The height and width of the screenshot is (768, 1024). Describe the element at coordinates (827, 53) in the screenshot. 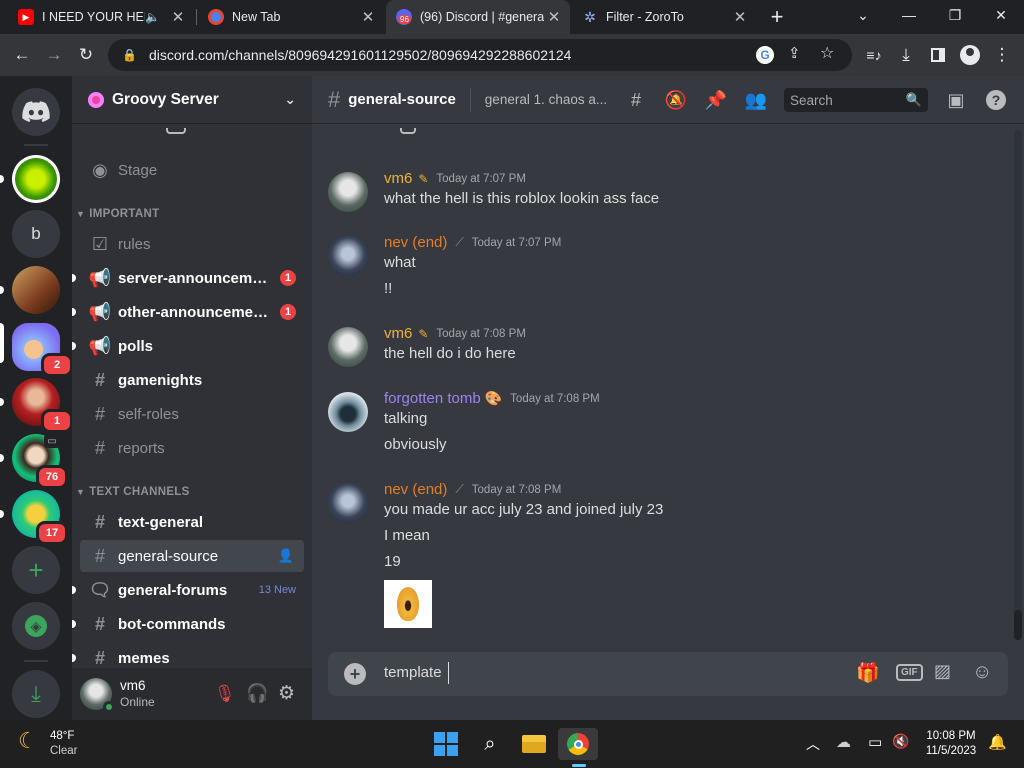

I see `bookmark-star-icon: ☆` at that location.